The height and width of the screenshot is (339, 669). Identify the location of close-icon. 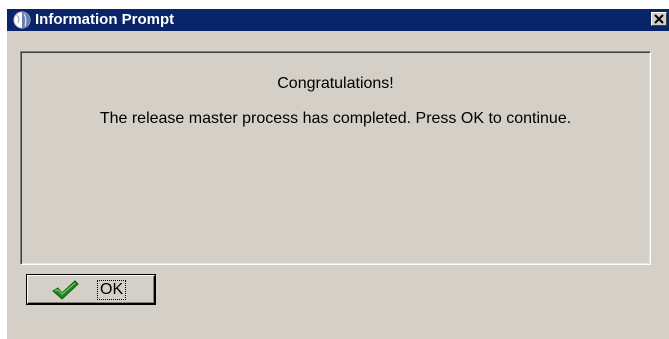
(659, 19).